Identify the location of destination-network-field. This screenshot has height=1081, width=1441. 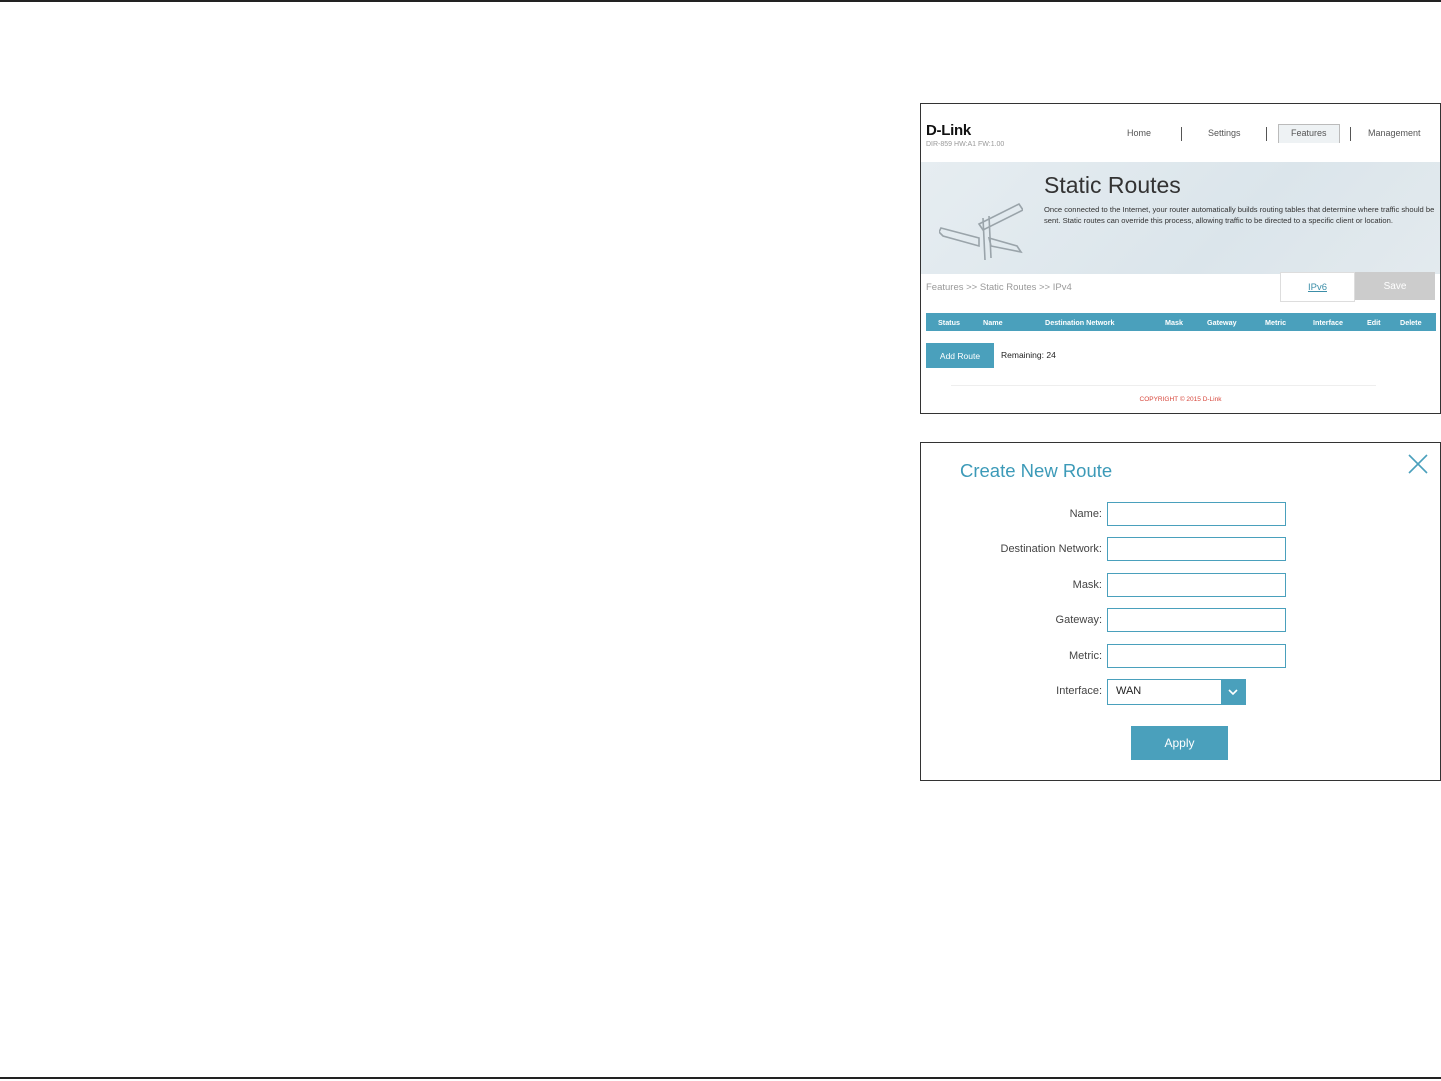
(1196, 549).